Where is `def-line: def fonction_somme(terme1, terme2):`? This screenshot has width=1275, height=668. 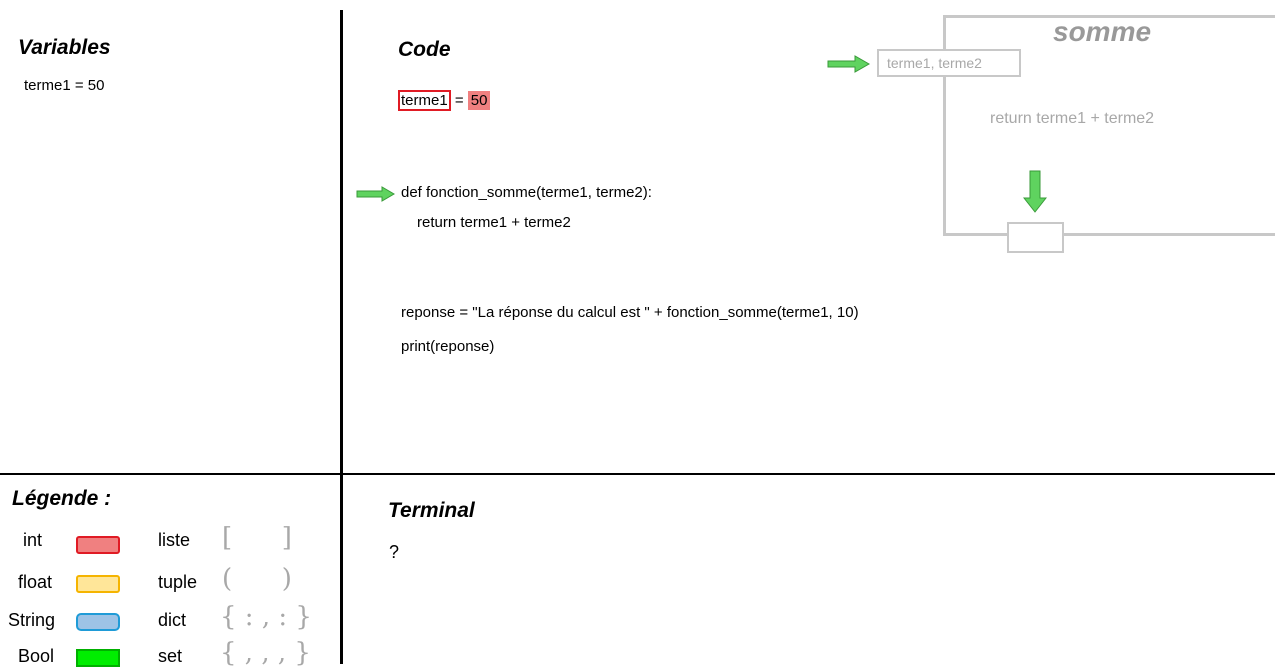
def-line: def fonction_somme(terme1, terme2): is located at coordinates (526, 192).